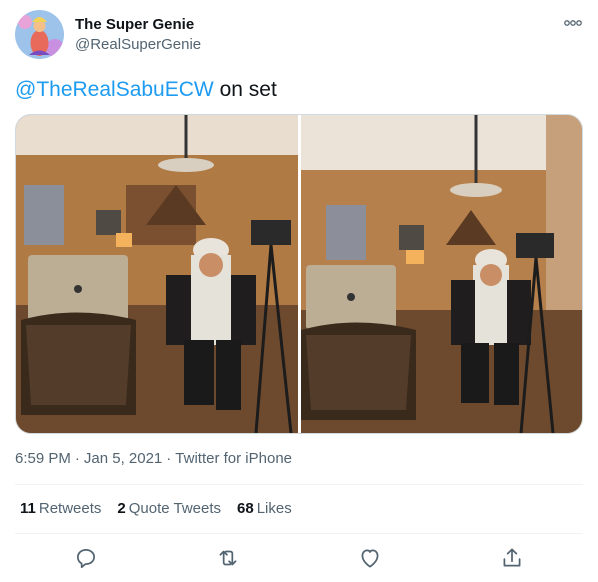  What do you see at coordinates (228, 558) in the screenshot?
I see `retweet-icon` at bounding box center [228, 558].